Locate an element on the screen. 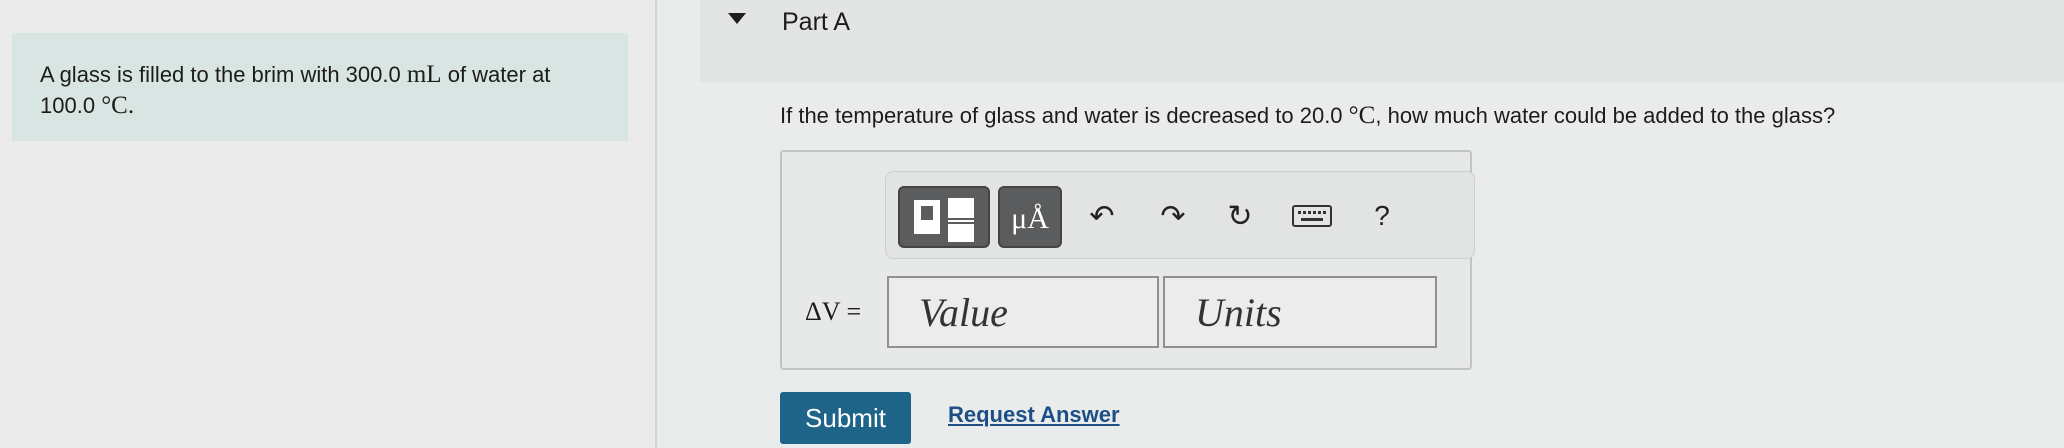 Image resolution: width=2064 pixels, height=448 pixels. redo-button: ↷ is located at coordinates (1173, 216).